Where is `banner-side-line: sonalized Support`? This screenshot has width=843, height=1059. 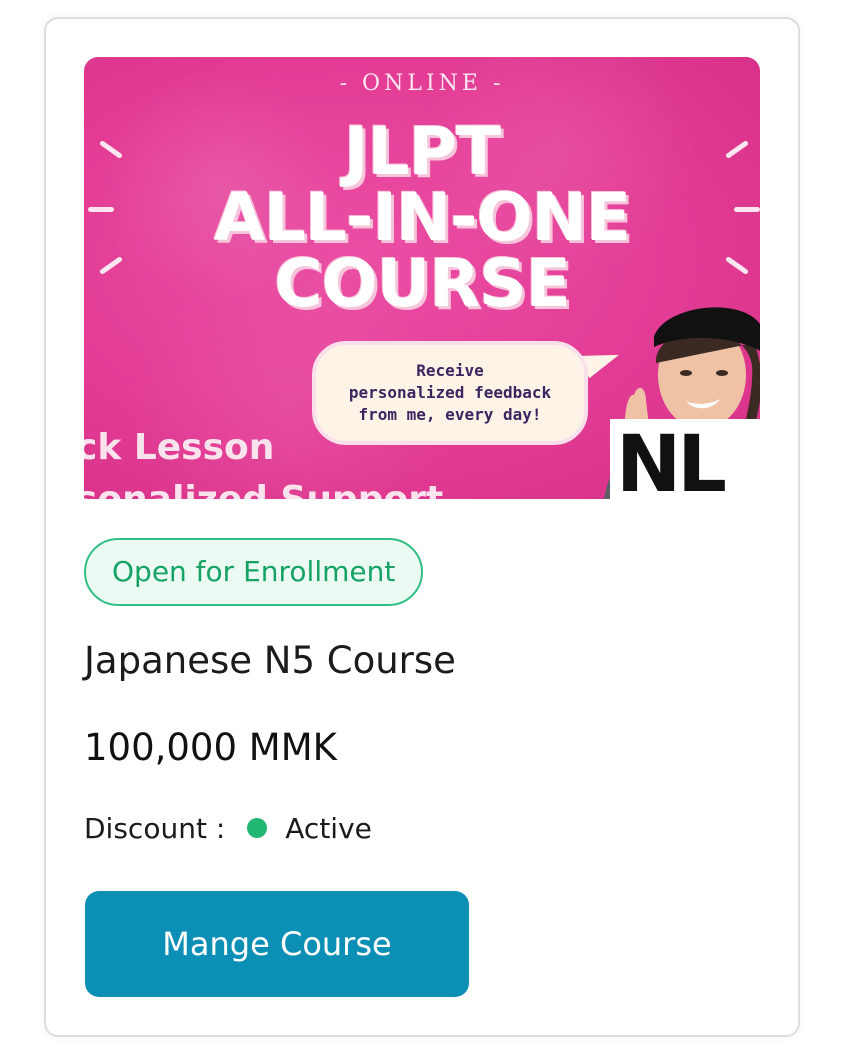
banner-side-line: sonalized Support is located at coordinates (263, 486).